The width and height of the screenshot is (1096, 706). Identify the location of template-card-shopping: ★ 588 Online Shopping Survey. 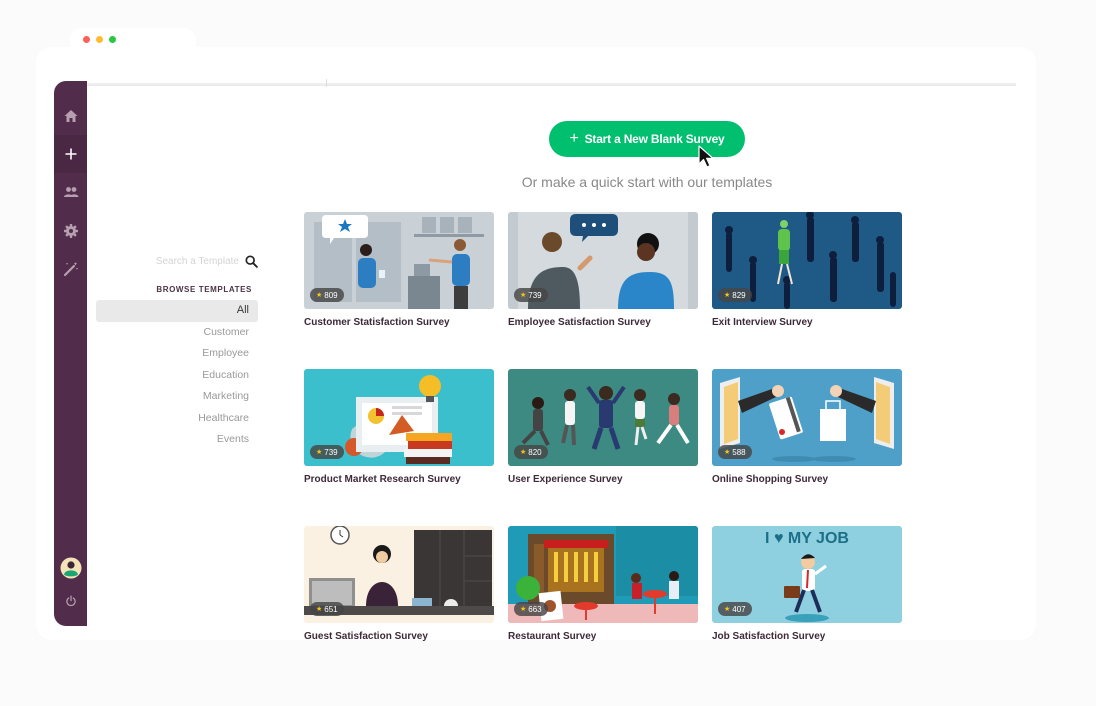
(807, 427).